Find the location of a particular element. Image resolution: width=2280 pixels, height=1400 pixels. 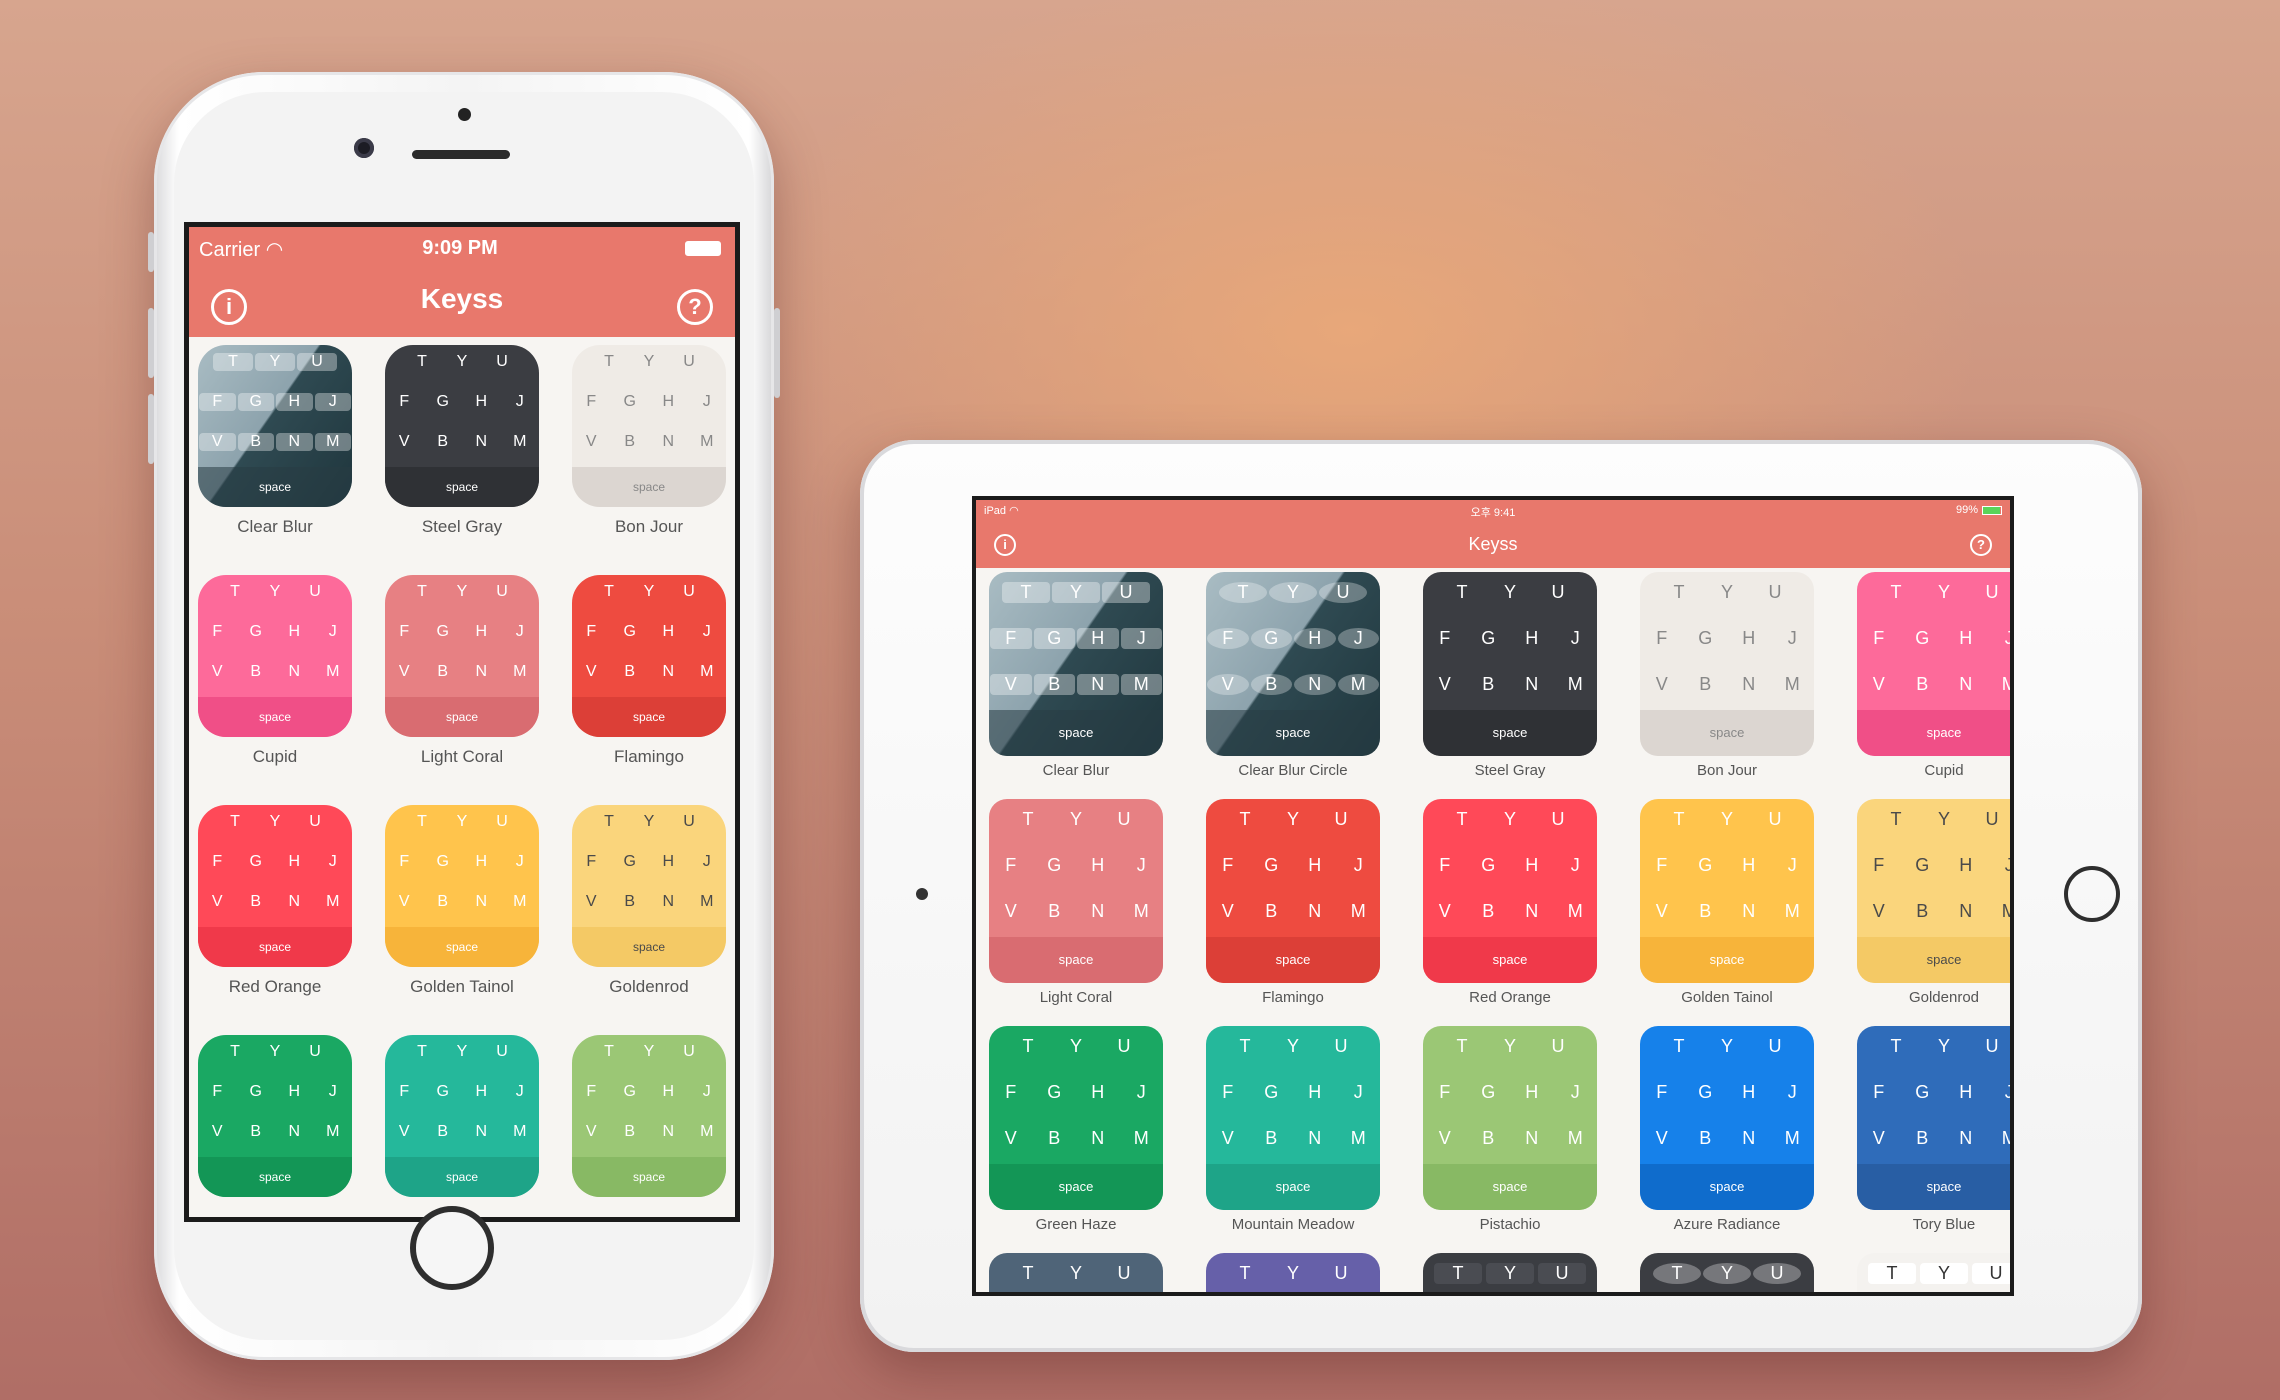

theme-item: T Y U F G H J V B N Mspace Azure Radiance is located at coordinates (1727, 1129).